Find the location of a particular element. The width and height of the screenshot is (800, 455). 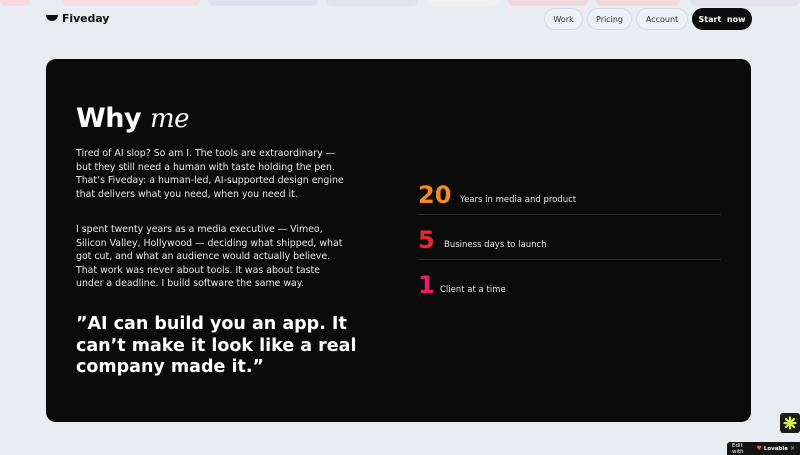

fiveday-logo-icon is located at coordinates (52, 17).